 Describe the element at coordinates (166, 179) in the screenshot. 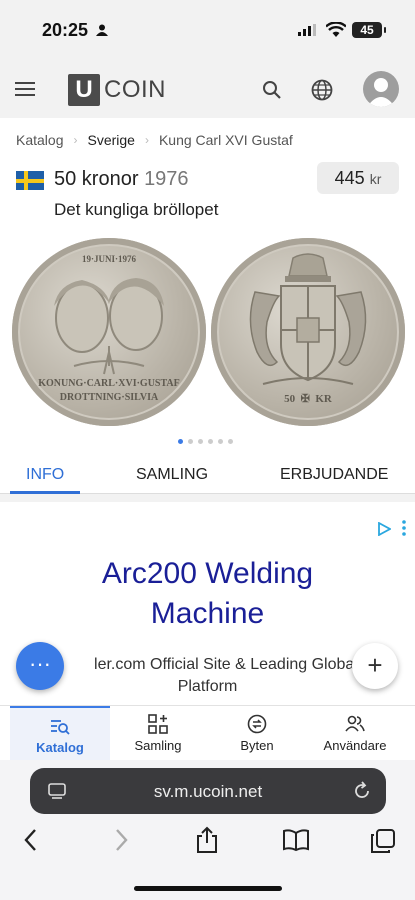

I see `coin-year: 1976` at that location.